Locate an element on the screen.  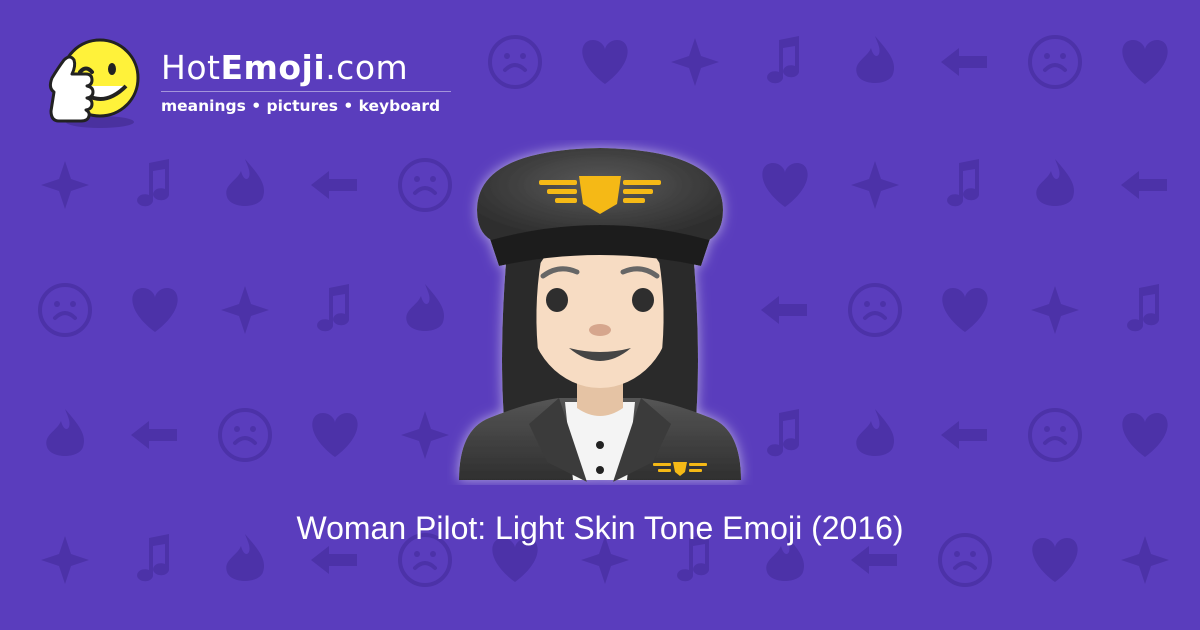
brand-suffix: .com is located at coordinates (367, 67).